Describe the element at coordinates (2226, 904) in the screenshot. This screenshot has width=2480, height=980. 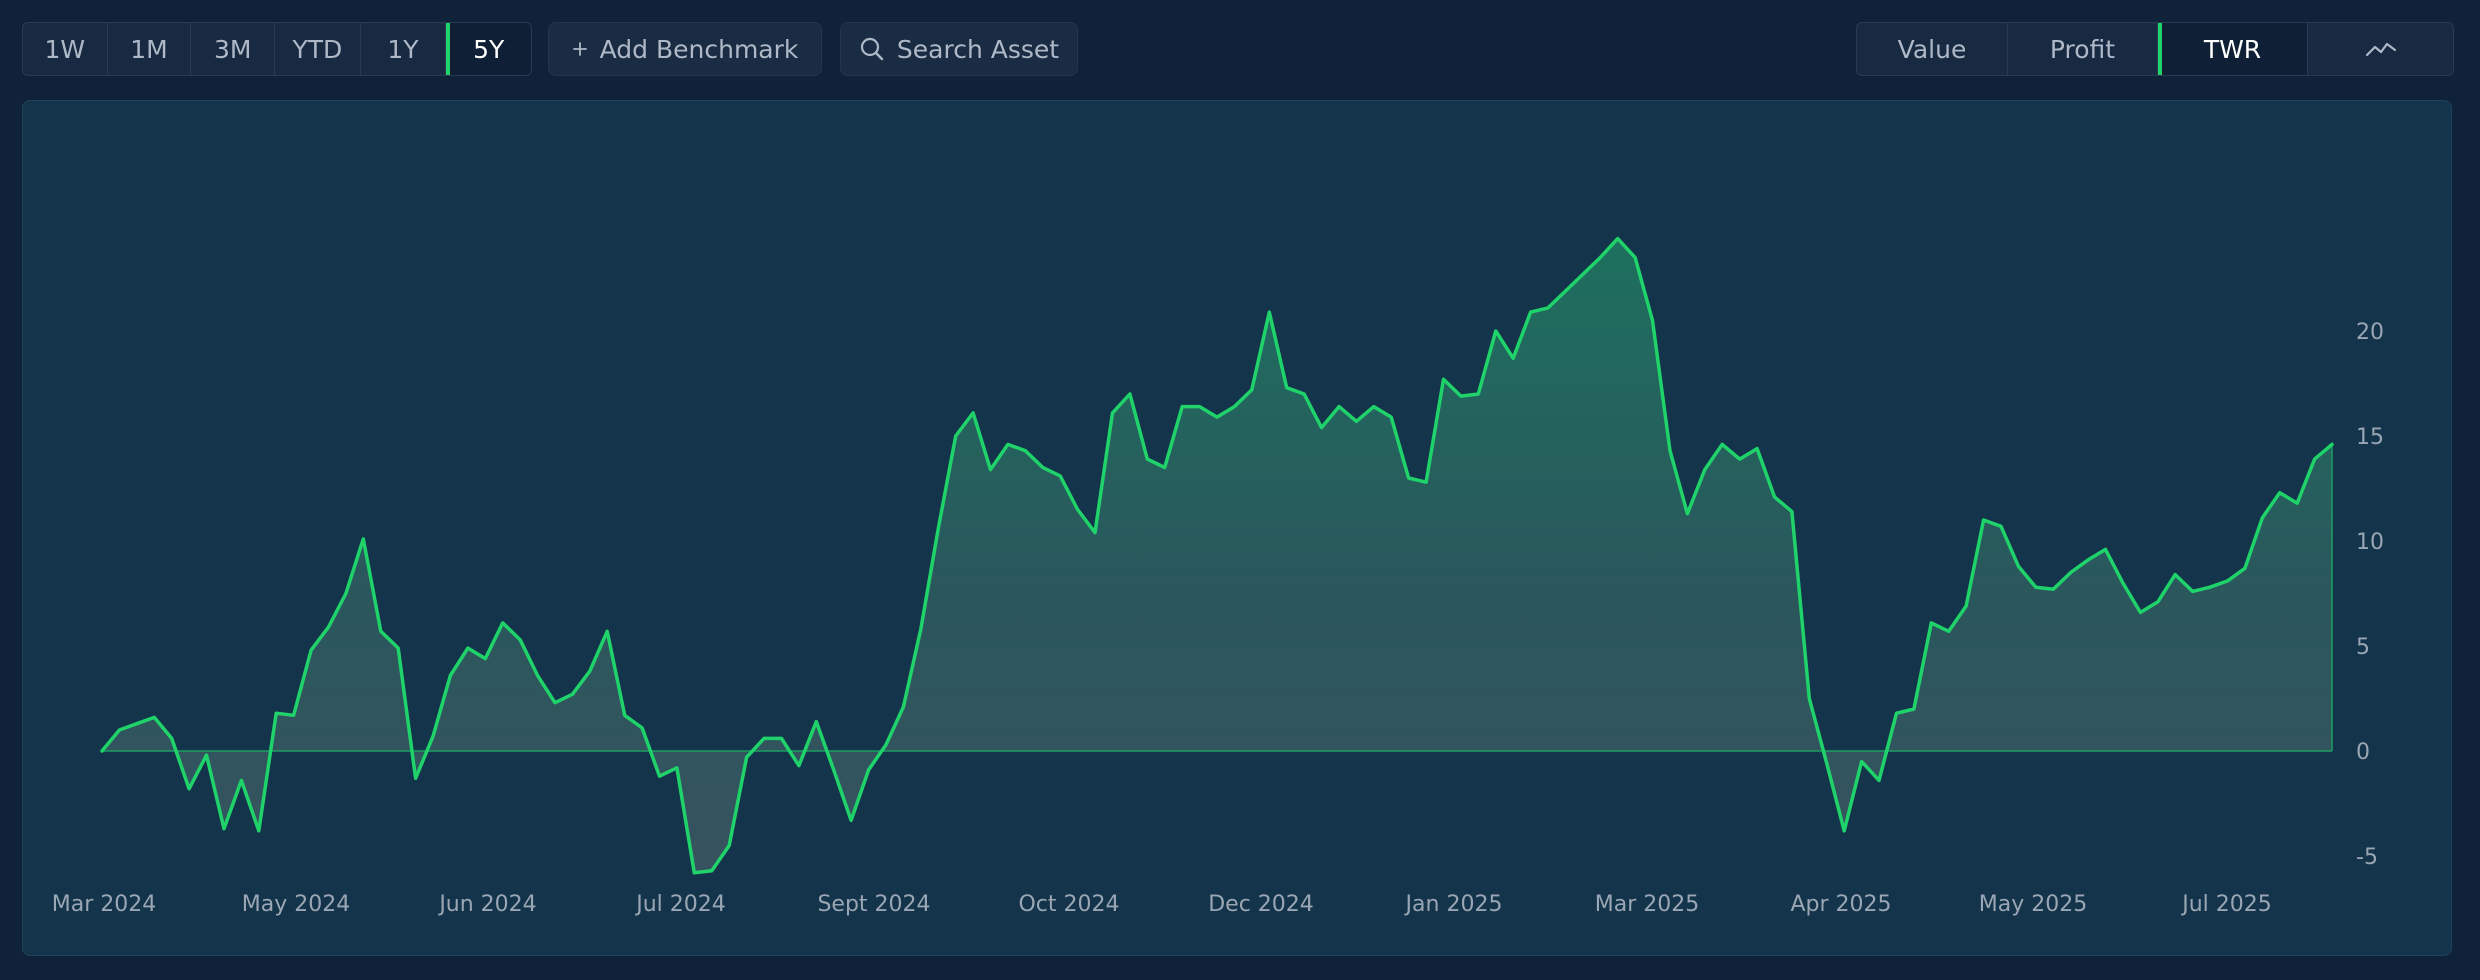
I see `x-tick-label: Jul 2025` at that location.